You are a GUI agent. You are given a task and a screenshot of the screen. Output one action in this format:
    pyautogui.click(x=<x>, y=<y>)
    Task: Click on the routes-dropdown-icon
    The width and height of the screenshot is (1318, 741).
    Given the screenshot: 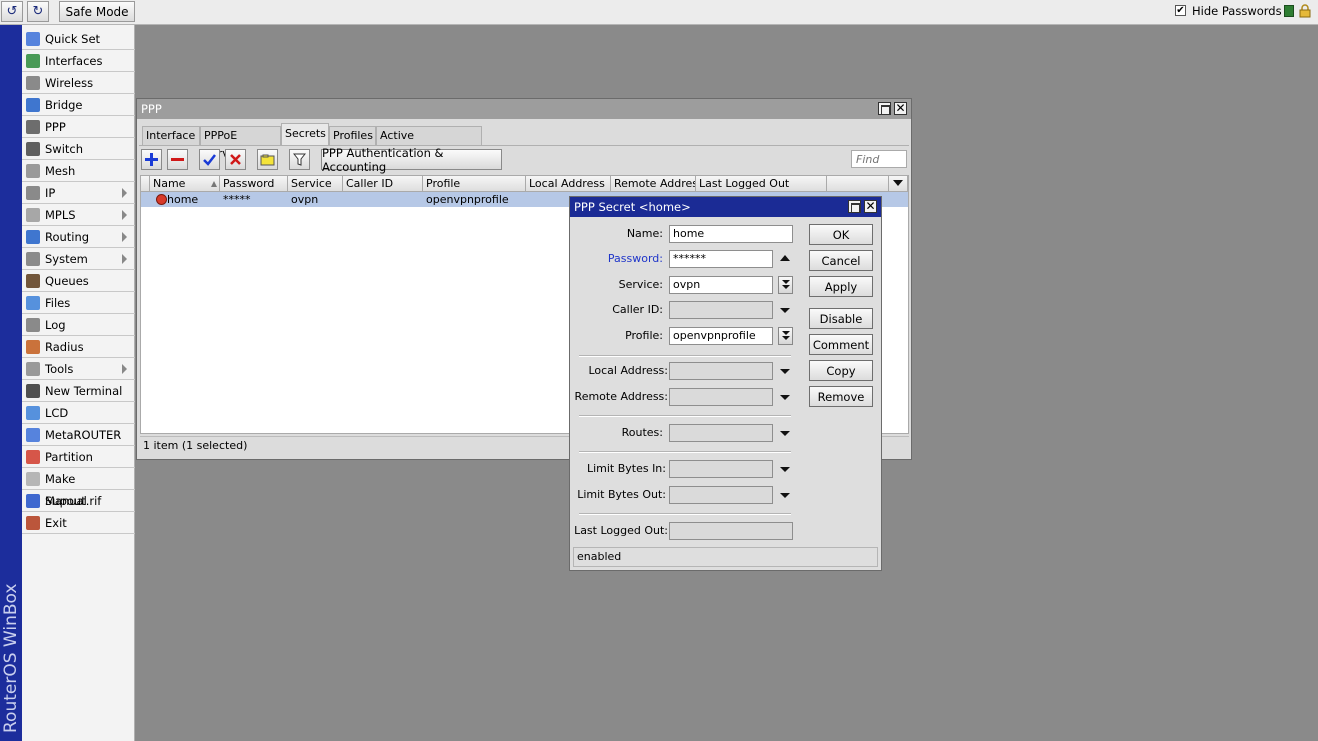 What is the action you would take?
    pyautogui.click(x=785, y=433)
    